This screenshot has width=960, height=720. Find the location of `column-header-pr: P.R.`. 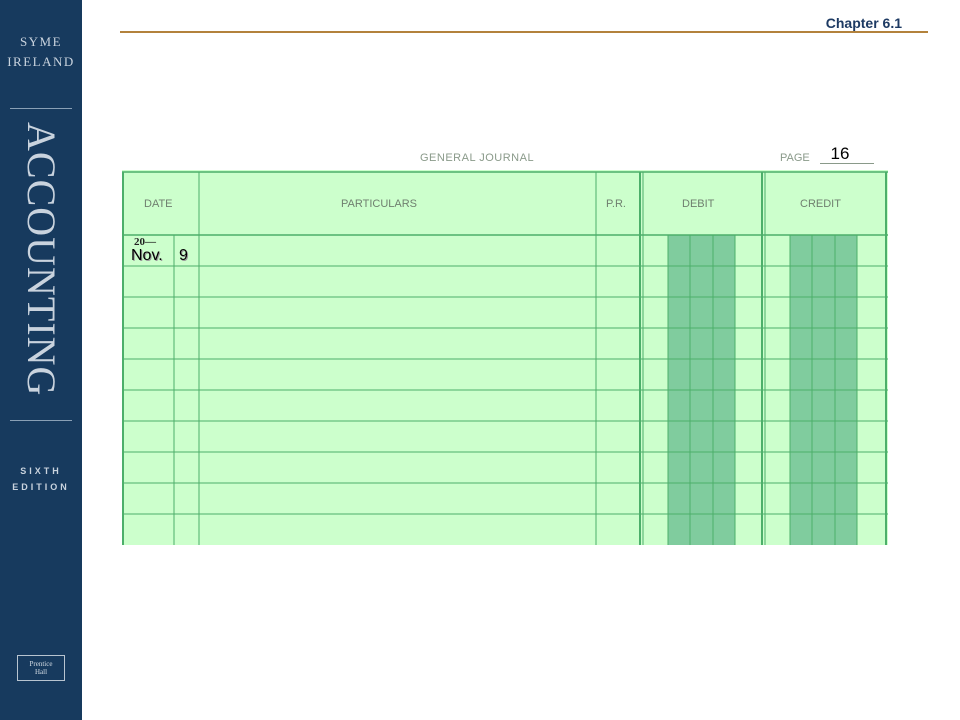

column-header-pr: P.R. is located at coordinates (616, 204).